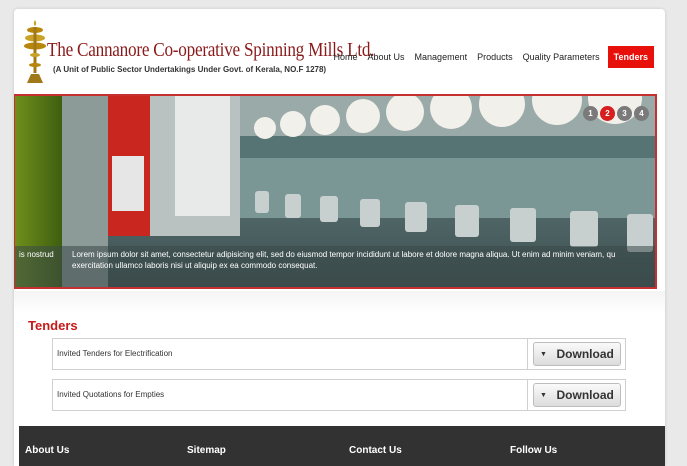 This screenshot has height=466, width=687. Describe the element at coordinates (115, 353) in the screenshot. I see `tender-label: Invited Tenders for Electrification` at that location.